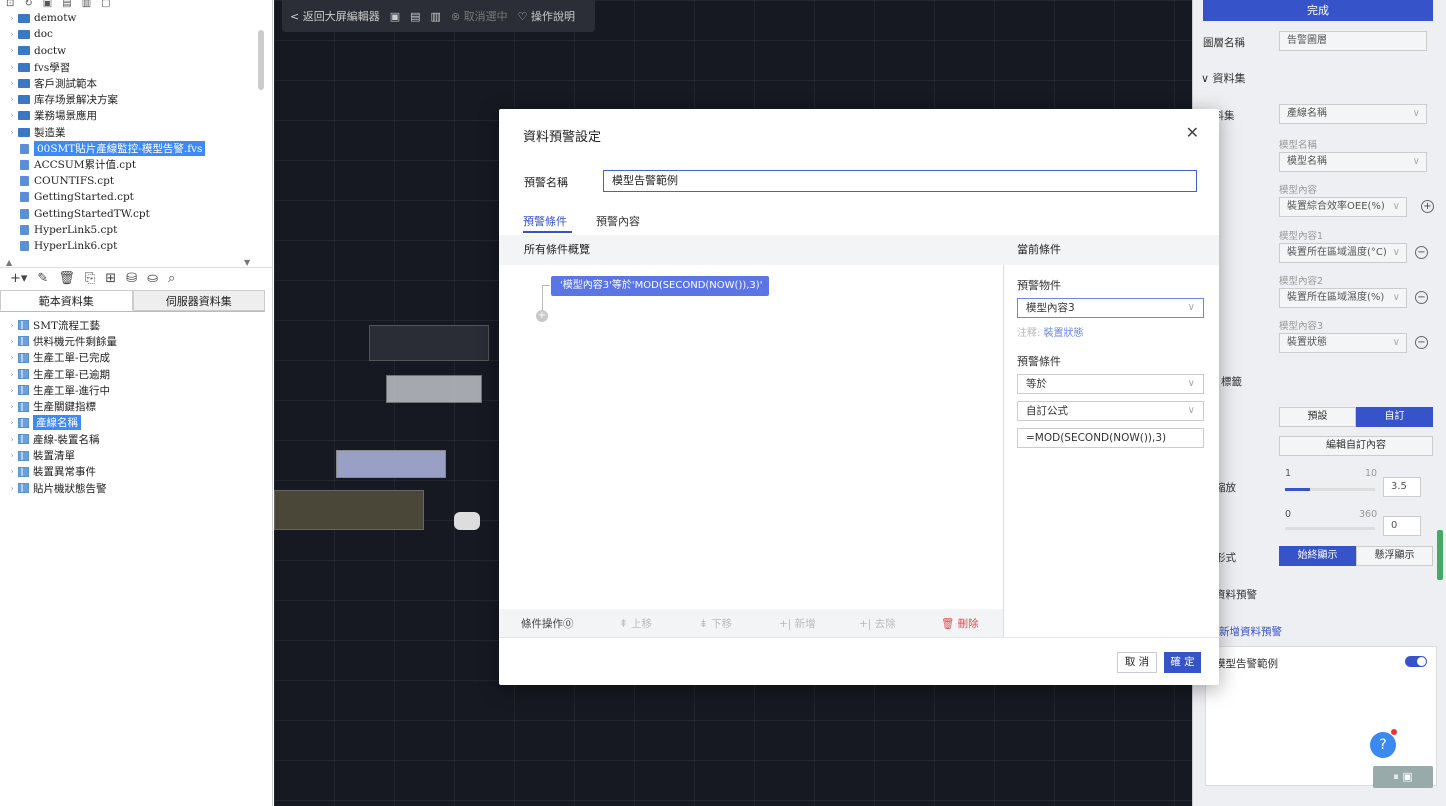  I want to click on tab-server-dataset: 伺服器資料集, so click(198, 300).